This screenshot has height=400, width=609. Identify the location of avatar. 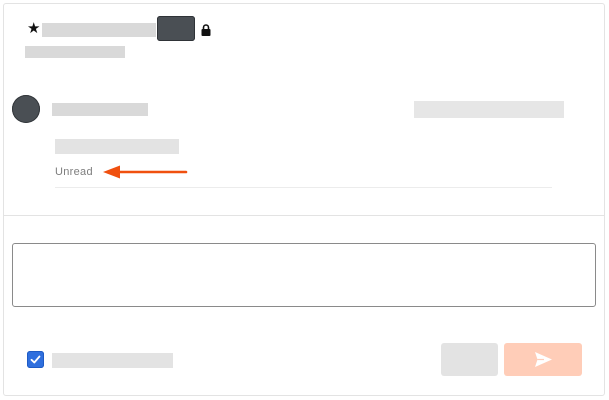
(26, 109).